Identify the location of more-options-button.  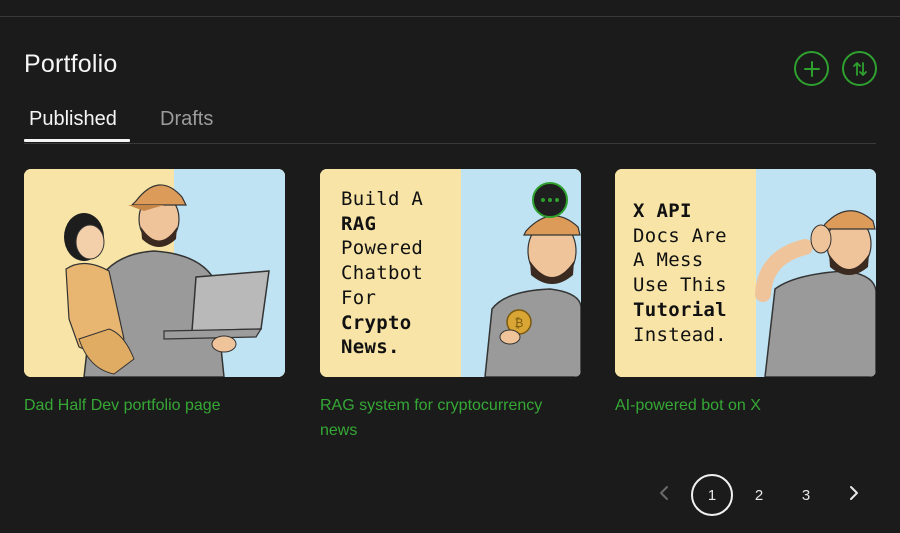
(550, 200).